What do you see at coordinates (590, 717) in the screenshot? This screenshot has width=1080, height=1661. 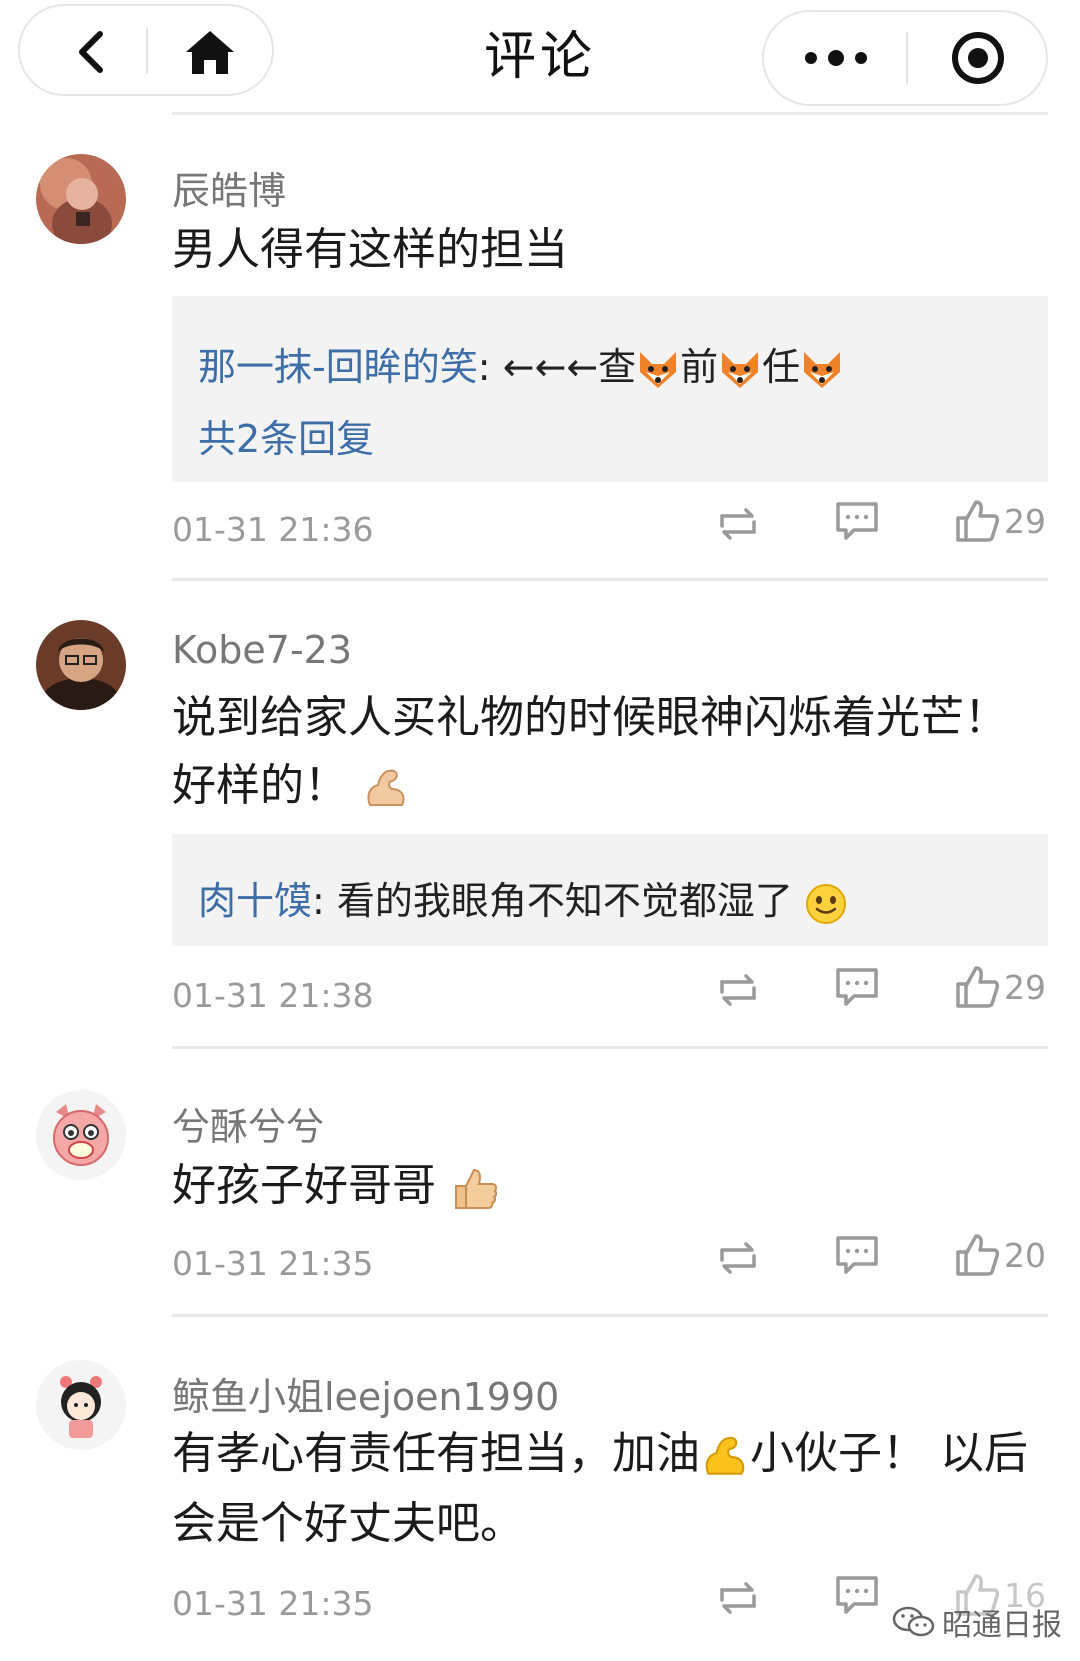 I see `comment-text: 说到给家人买礼物的时候眼神闪烁着光芒！` at bounding box center [590, 717].